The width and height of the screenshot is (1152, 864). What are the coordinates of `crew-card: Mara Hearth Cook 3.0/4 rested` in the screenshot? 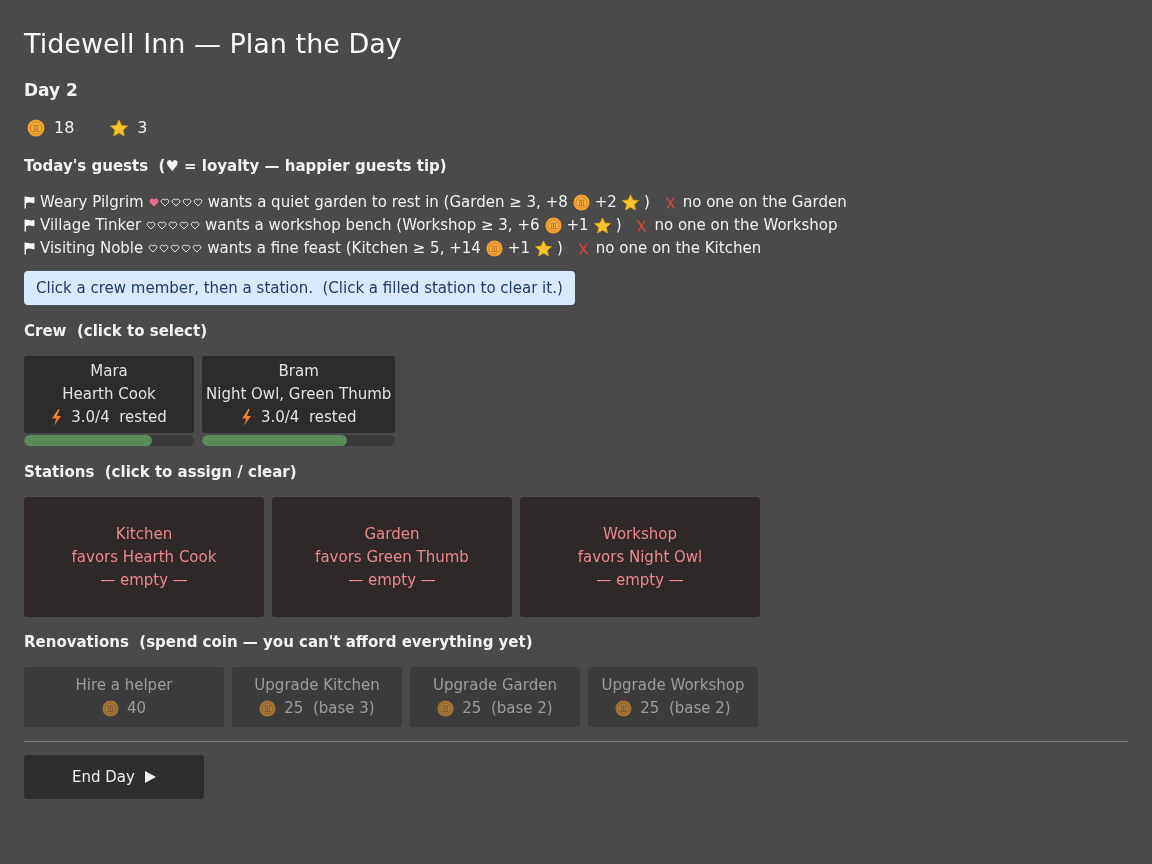 It's located at (109, 394).